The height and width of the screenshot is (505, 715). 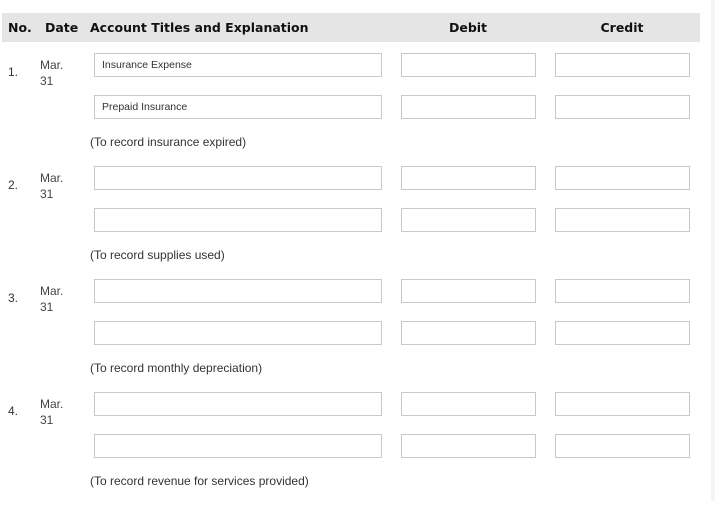 What do you see at coordinates (468, 27) in the screenshot?
I see `header-debit: Debit` at bounding box center [468, 27].